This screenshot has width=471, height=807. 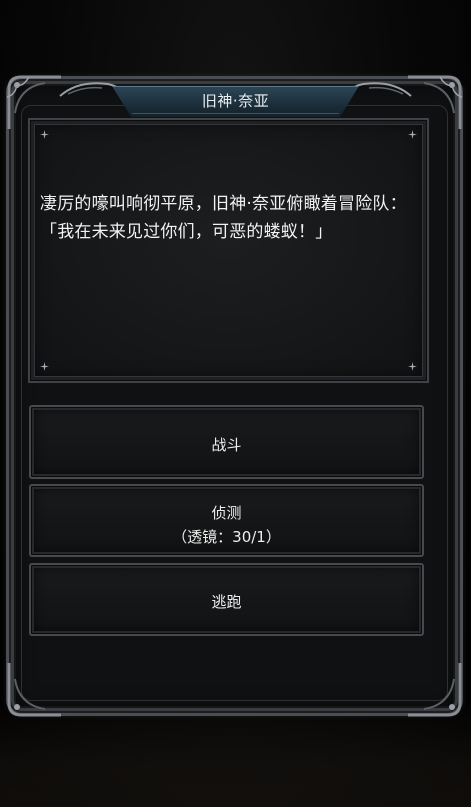 I want to click on flee-label: 逃跑, so click(x=226, y=602).